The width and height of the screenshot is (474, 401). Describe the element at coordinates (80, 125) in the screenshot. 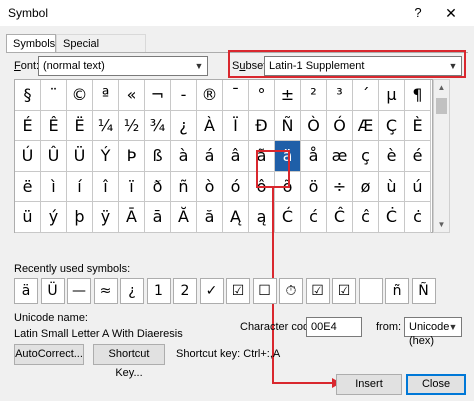

I see `symbol-cell: Ë` at that location.